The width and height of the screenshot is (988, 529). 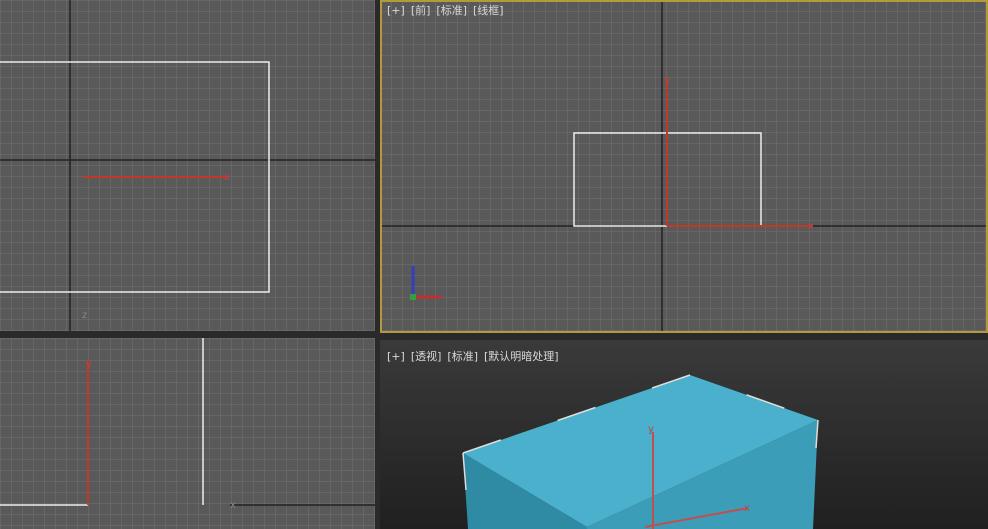 What do you see at coordinates (421, 10) in the screenshot?
I see `view-name-menu: [前]` at bounding box center [421, 10].